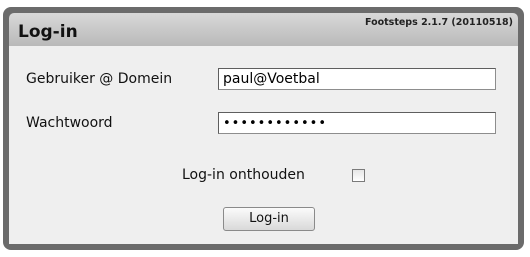  Describe the element at coordinates (99, 79) in the screenshot. I see `user-label: Gebruiker @ Domein` at that location.